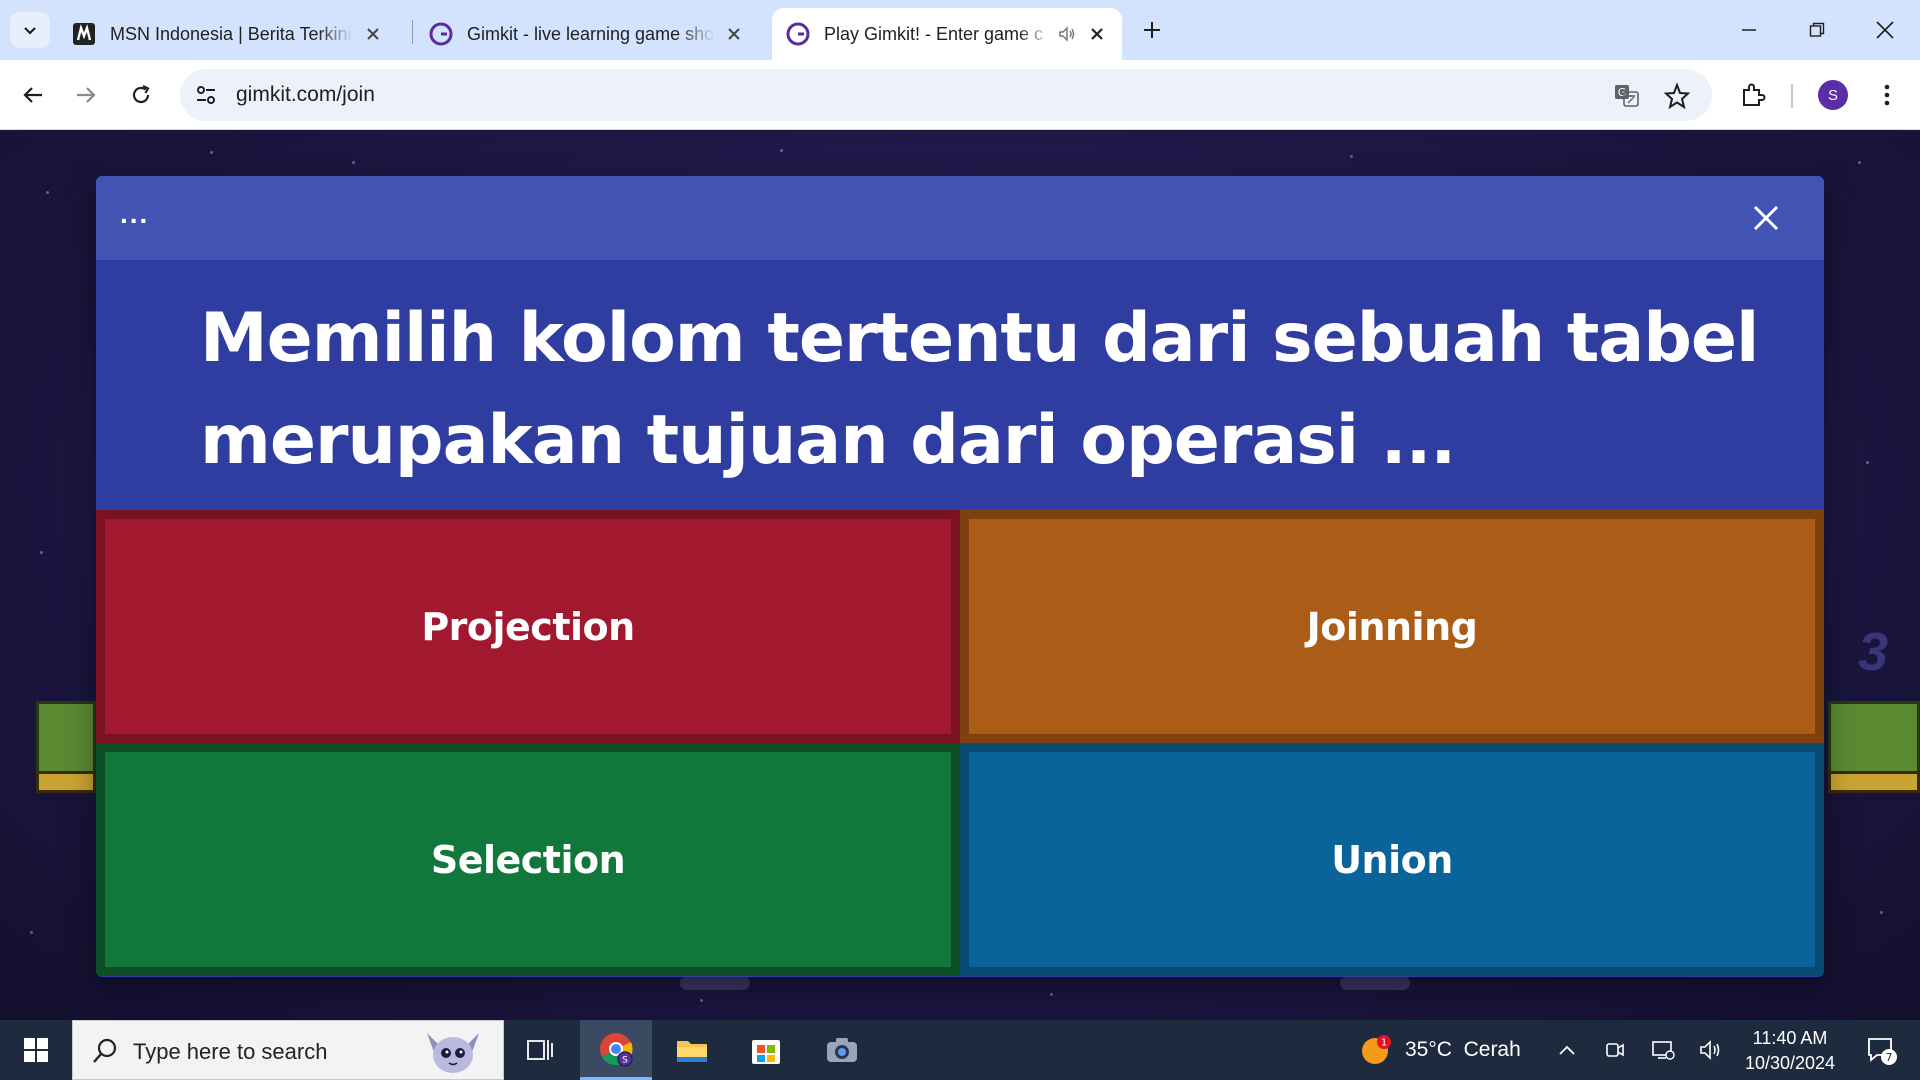 Image resolution: width=1920 pixels, height=1080 pixels. Describe the element at coordinates (232, 33) in the screenshot. I see `tab-title: MSN Indonesia | Berita Terkini H` at that location.